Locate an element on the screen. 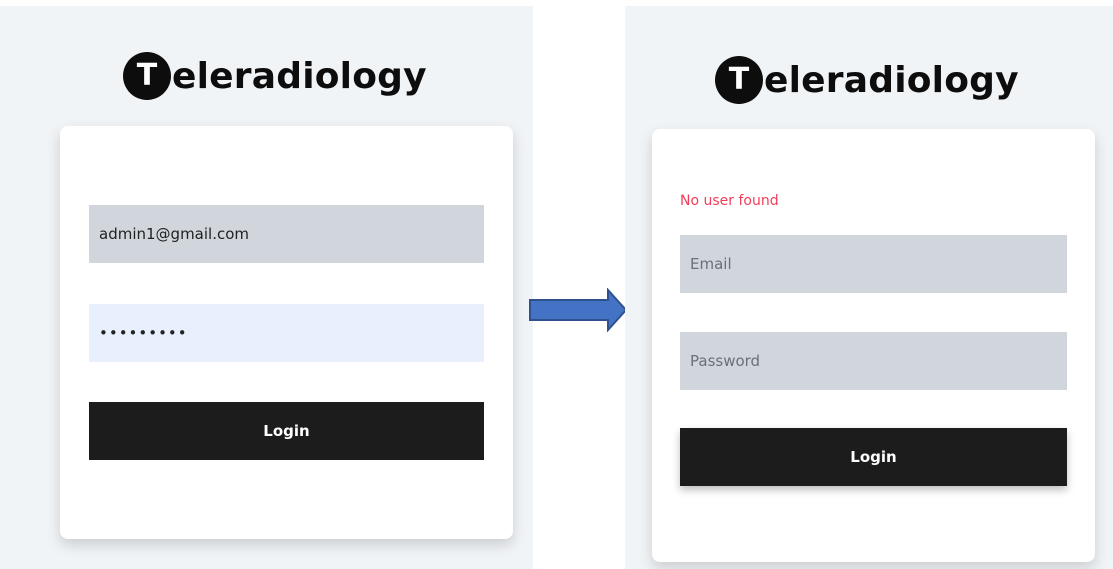  right-arrow-icon is located at coordinates (578, 310).